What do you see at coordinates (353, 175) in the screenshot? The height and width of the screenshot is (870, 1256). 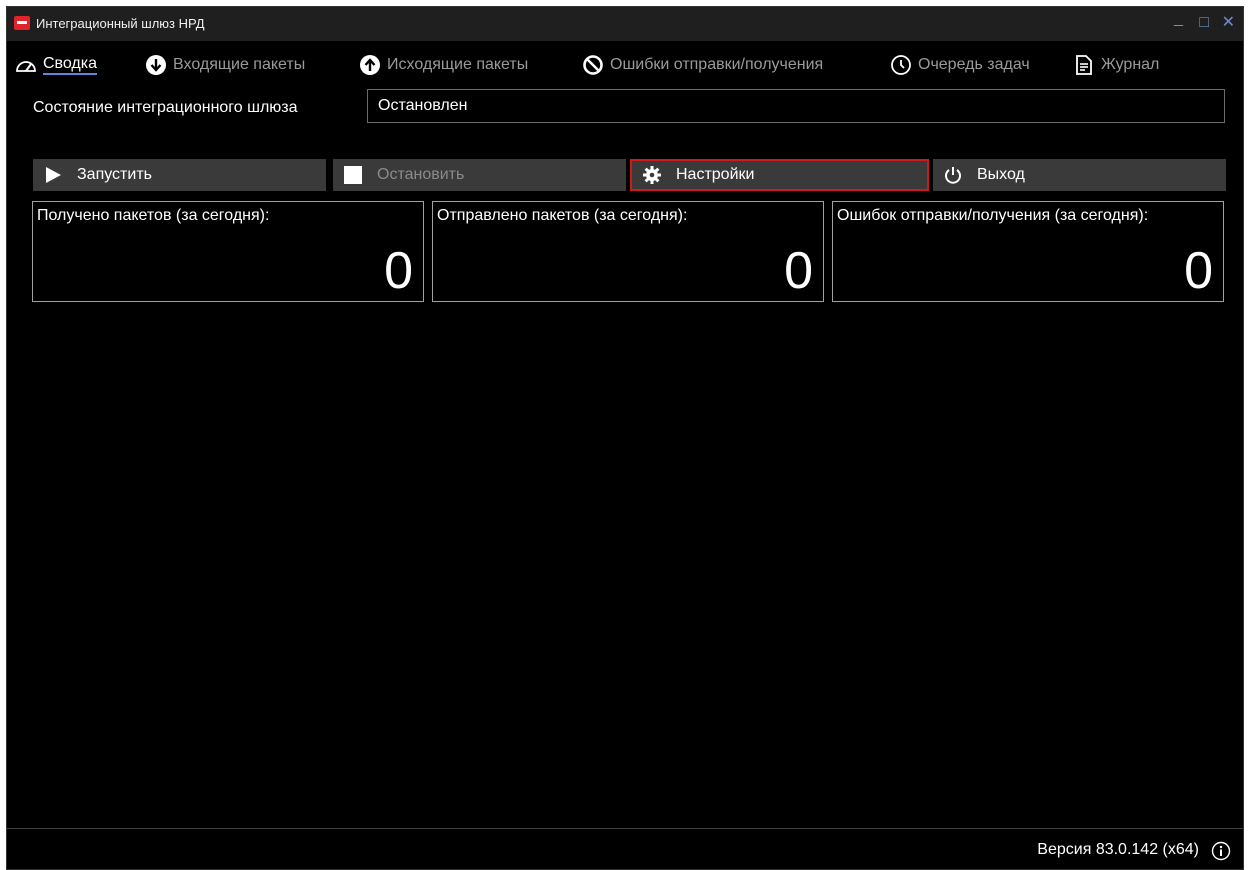 I see `stop-icon` at bounding box center [353, 175].